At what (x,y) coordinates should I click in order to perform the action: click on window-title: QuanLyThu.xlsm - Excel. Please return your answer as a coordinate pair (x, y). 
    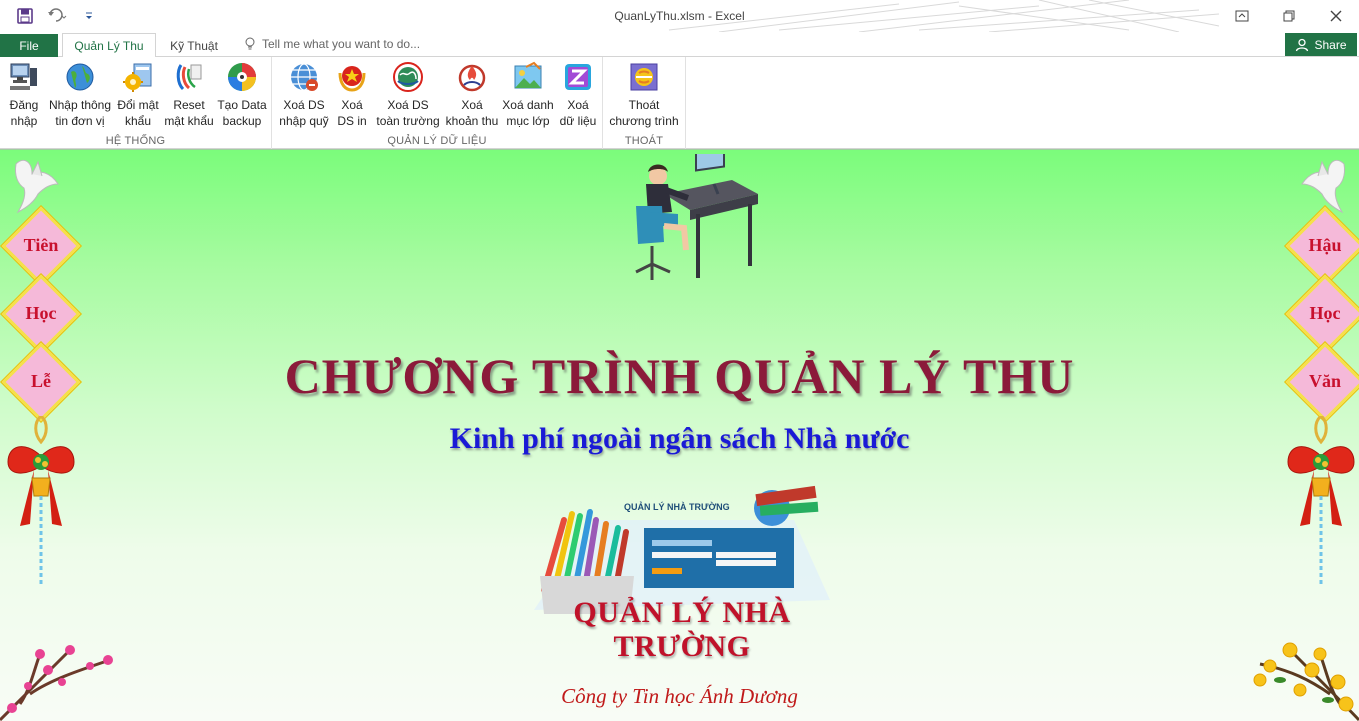
    Looking at the image, I should click on (679, 16).